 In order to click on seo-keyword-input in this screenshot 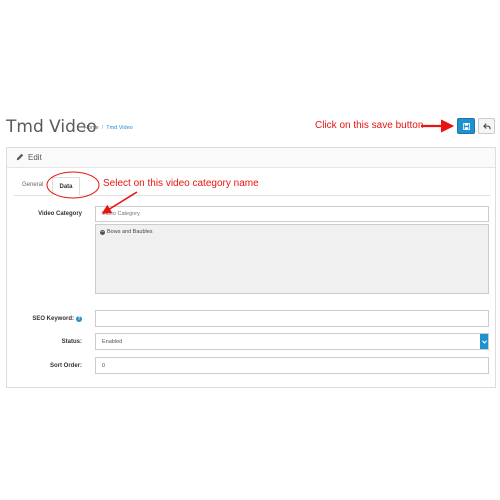, I will do `click(292, 318)`.